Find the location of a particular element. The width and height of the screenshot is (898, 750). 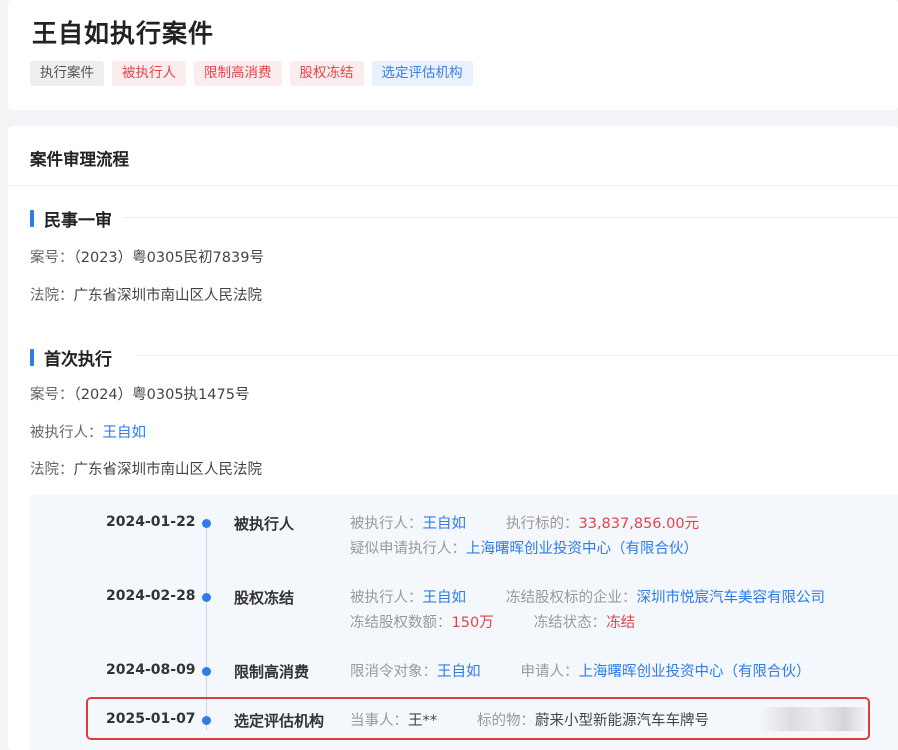

detail-key: 执行标的： is located at coordinates (542, 524).